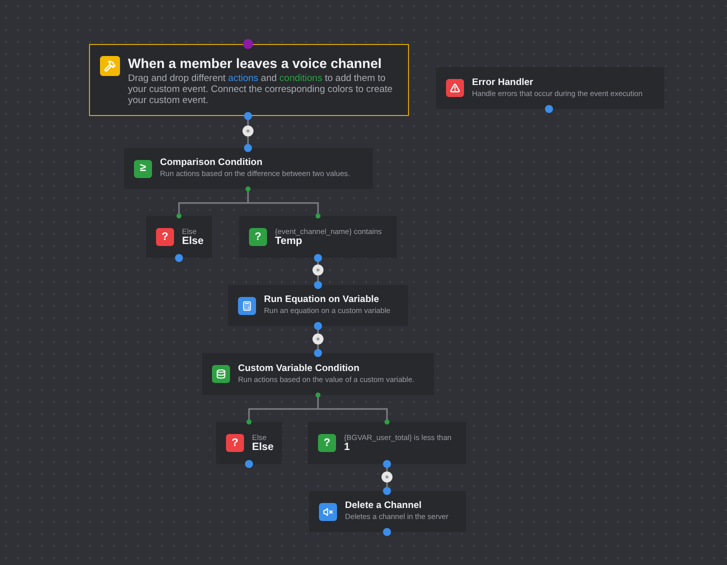 The height and width of the screenshot is (565, 727). I want to click on node-description: Drag and drop different actions and conditions to add them to your custom event. Connect the corresponding colors to create your custom event., so click(261, 89).